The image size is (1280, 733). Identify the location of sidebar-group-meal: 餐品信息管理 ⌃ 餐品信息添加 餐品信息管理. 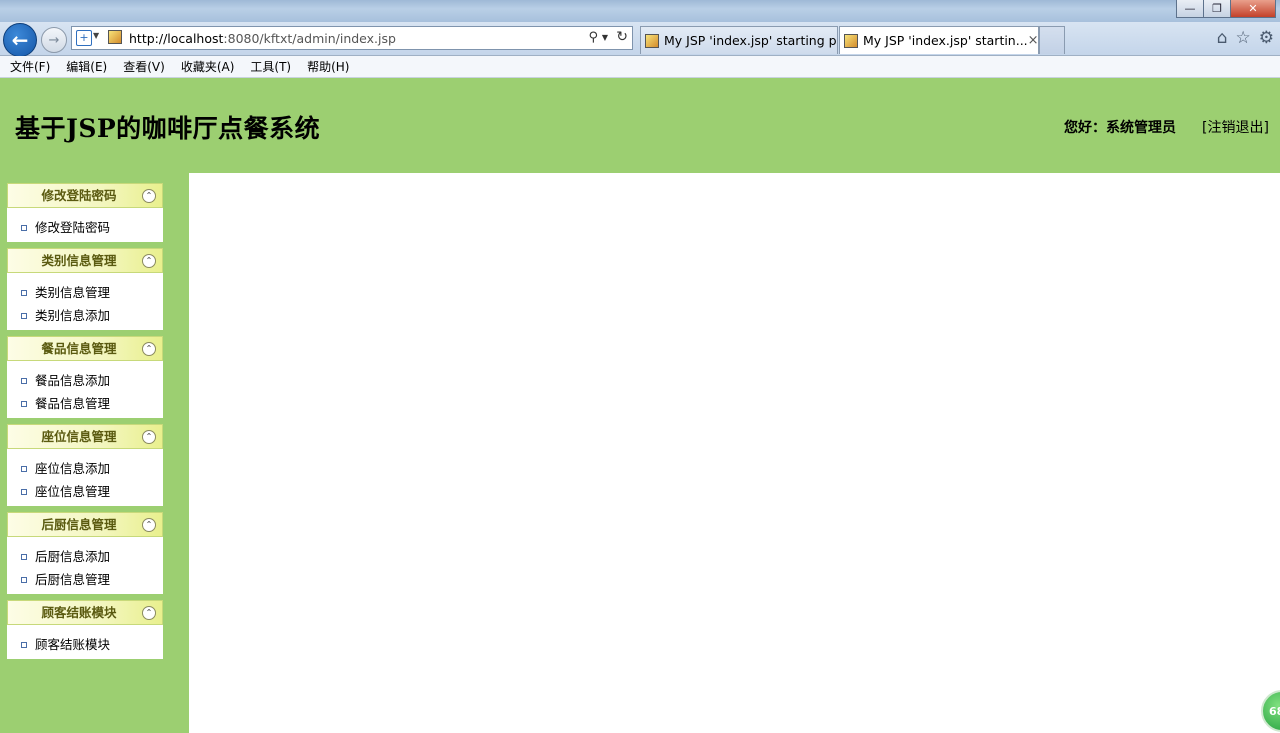
(85, 377).